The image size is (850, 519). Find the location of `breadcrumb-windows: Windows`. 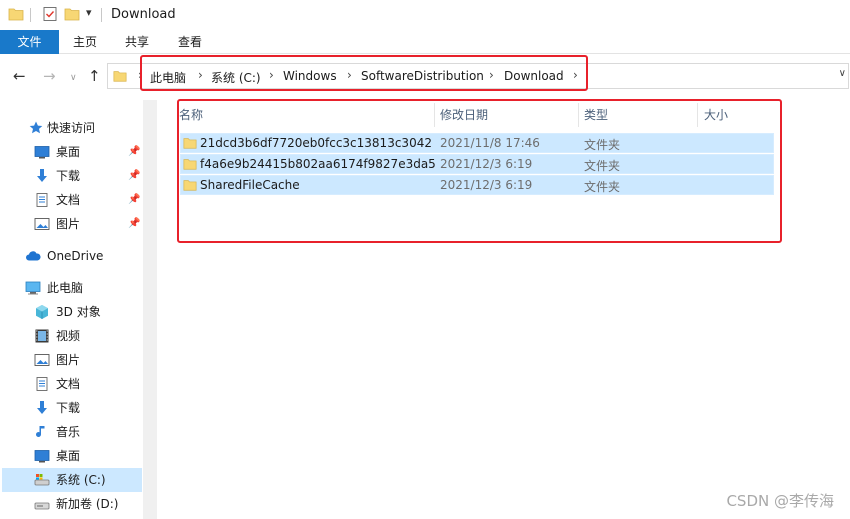

breadcrumb-windows: Windows is located at coordinates (310, 76).